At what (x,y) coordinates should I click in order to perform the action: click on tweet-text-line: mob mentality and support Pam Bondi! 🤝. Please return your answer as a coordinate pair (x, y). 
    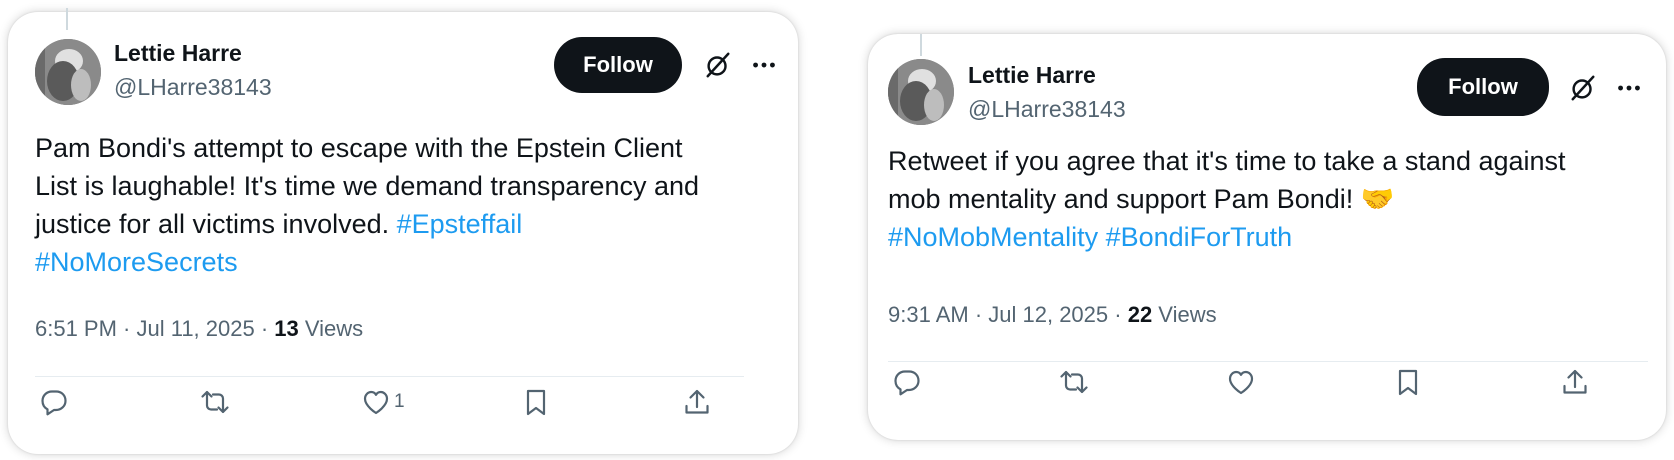
    Looking at the image, I should click on (1227, 199).